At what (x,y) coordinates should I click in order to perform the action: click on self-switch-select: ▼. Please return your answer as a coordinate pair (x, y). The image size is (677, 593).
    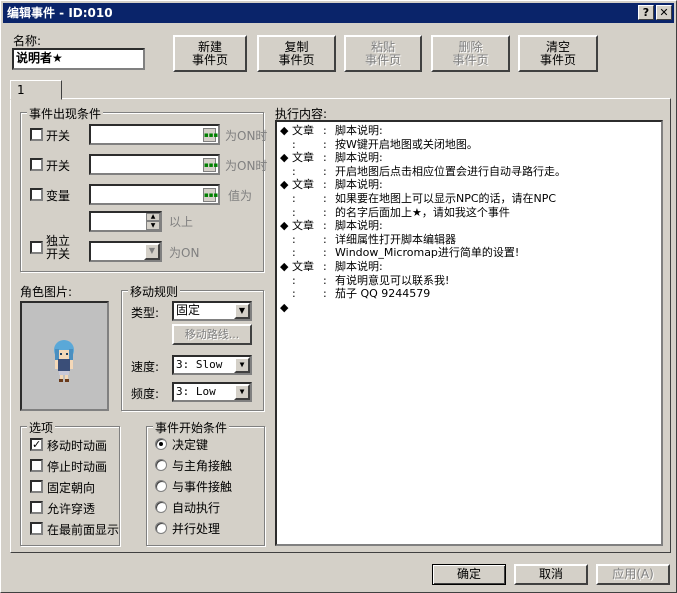
    Looking at the image, I should click on (125, 251).